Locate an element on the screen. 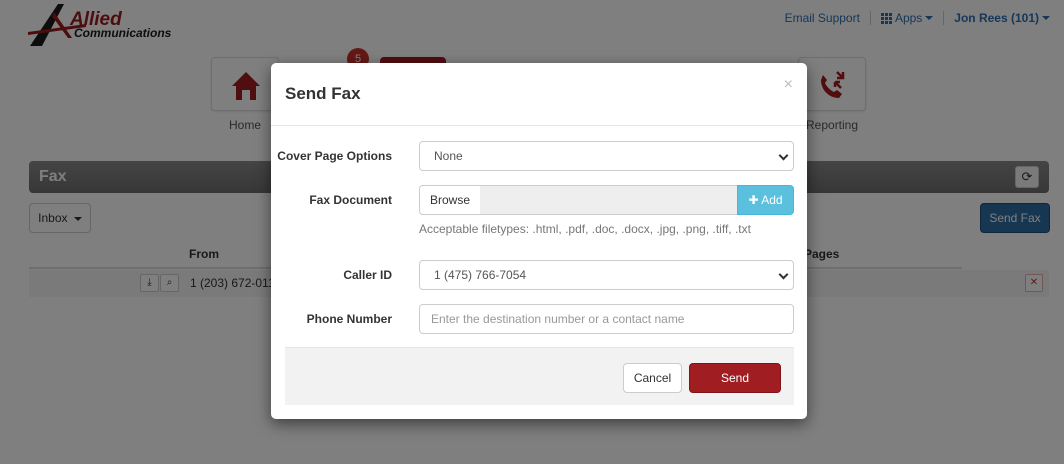  caller-id-label: Caller ID is located at coordinates (367, 275).